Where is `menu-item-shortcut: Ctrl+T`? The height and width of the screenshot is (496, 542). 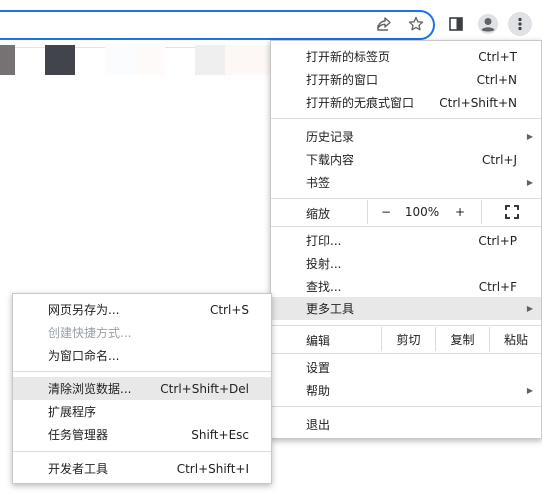
menu-item-shortcut: Ctrl+T is located at coordinates (497, 56).